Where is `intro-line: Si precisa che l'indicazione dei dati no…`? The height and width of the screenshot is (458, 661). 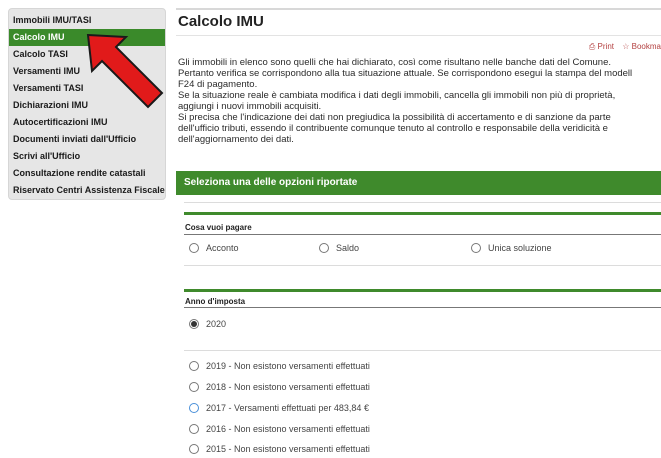
intro-line: Si precisa che l'indicazione dei dati no… is located at coordinates (394, 117).